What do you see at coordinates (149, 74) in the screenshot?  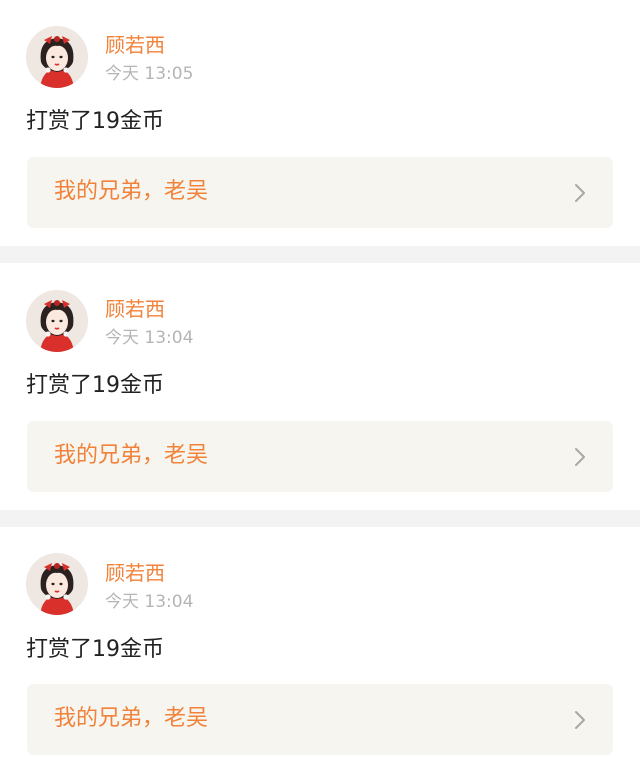 I see `timestamp: 今天 13:05` at bounding box center [149, 74].